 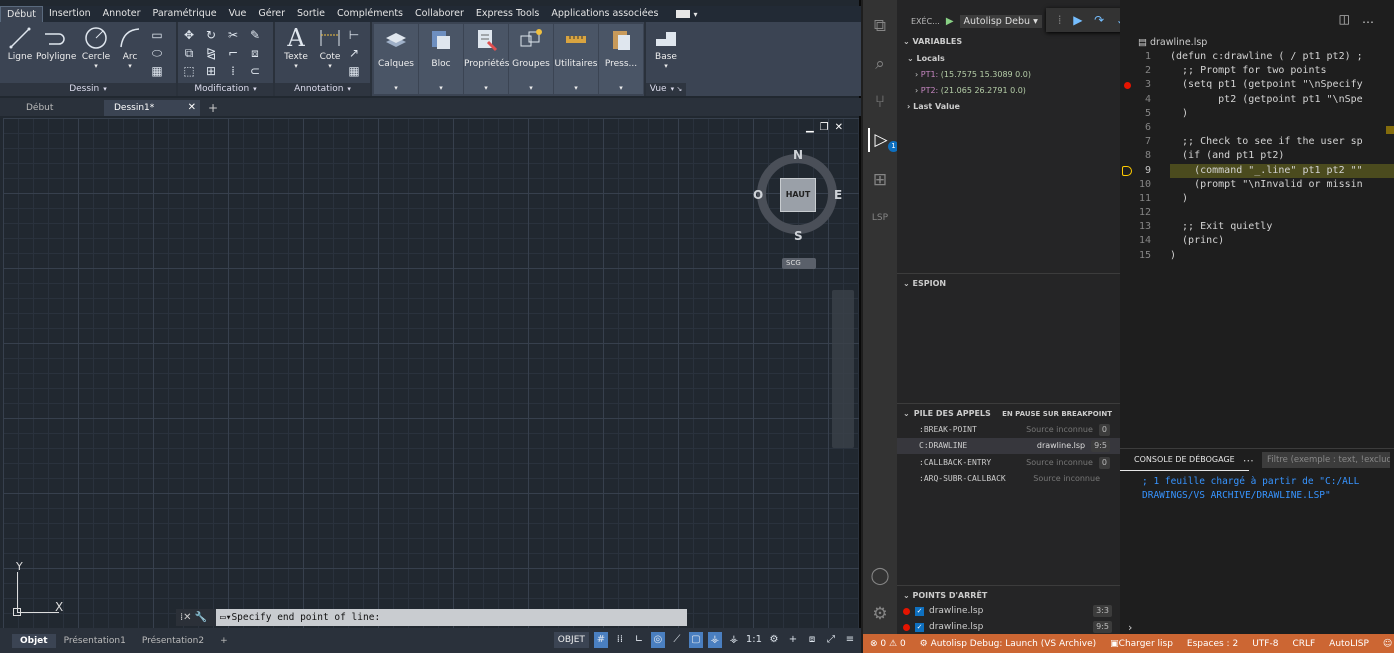 What do you see at coordinates (225, 89) in the screenshot?
I see `panel-modification-footer: Modification ▾` at bounding box center [225, 89].